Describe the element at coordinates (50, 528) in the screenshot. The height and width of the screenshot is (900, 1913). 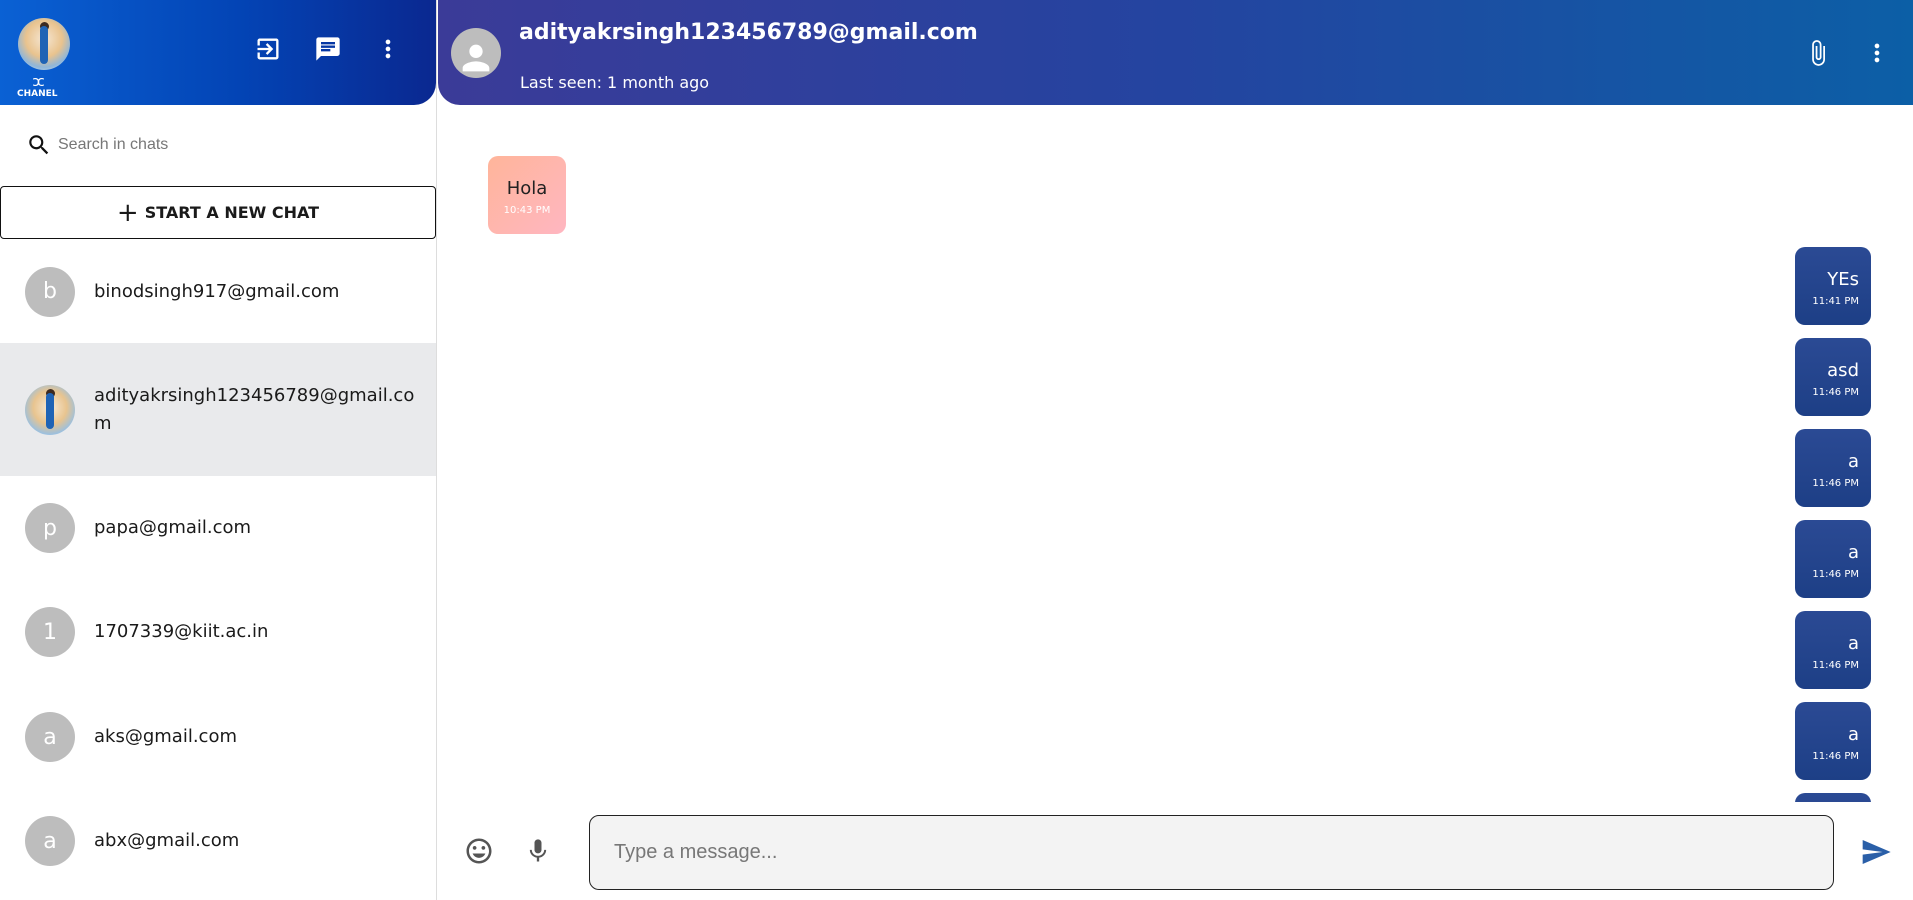
I see `chat-avatar: p` at that location.